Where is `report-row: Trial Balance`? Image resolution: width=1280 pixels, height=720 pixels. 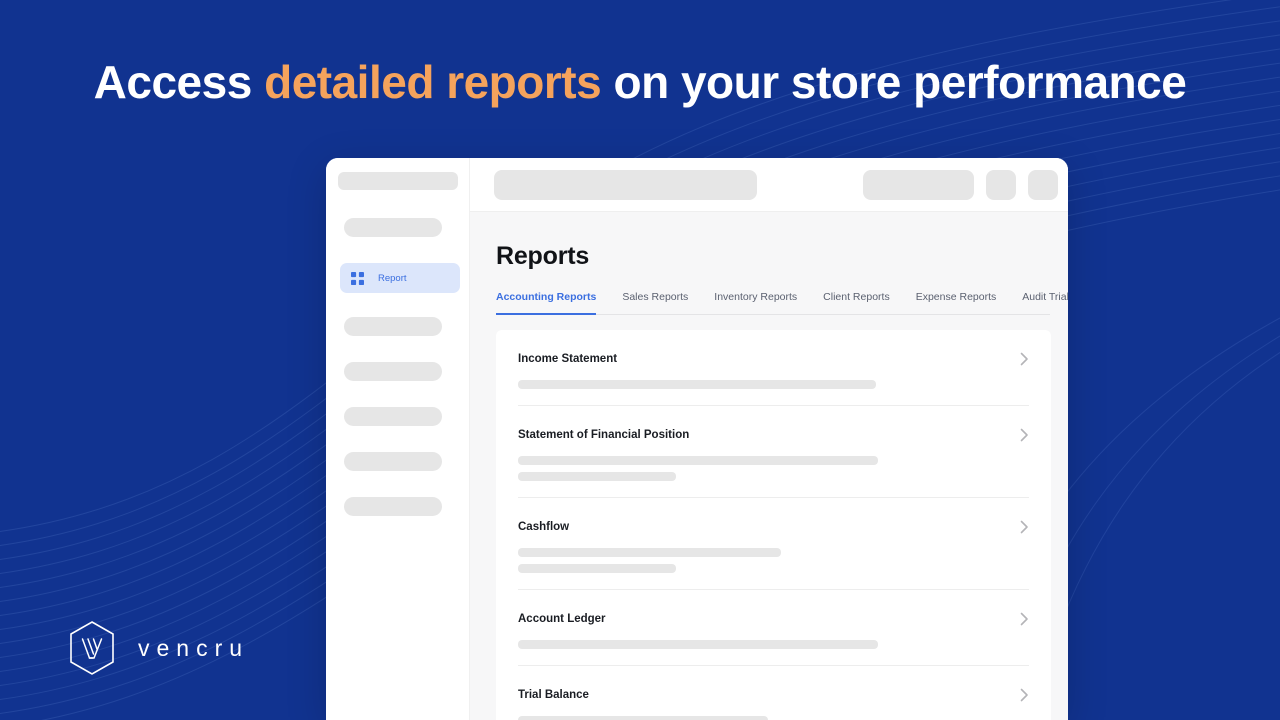
report-row: Trial Balance is located at coordinates (773, 693).